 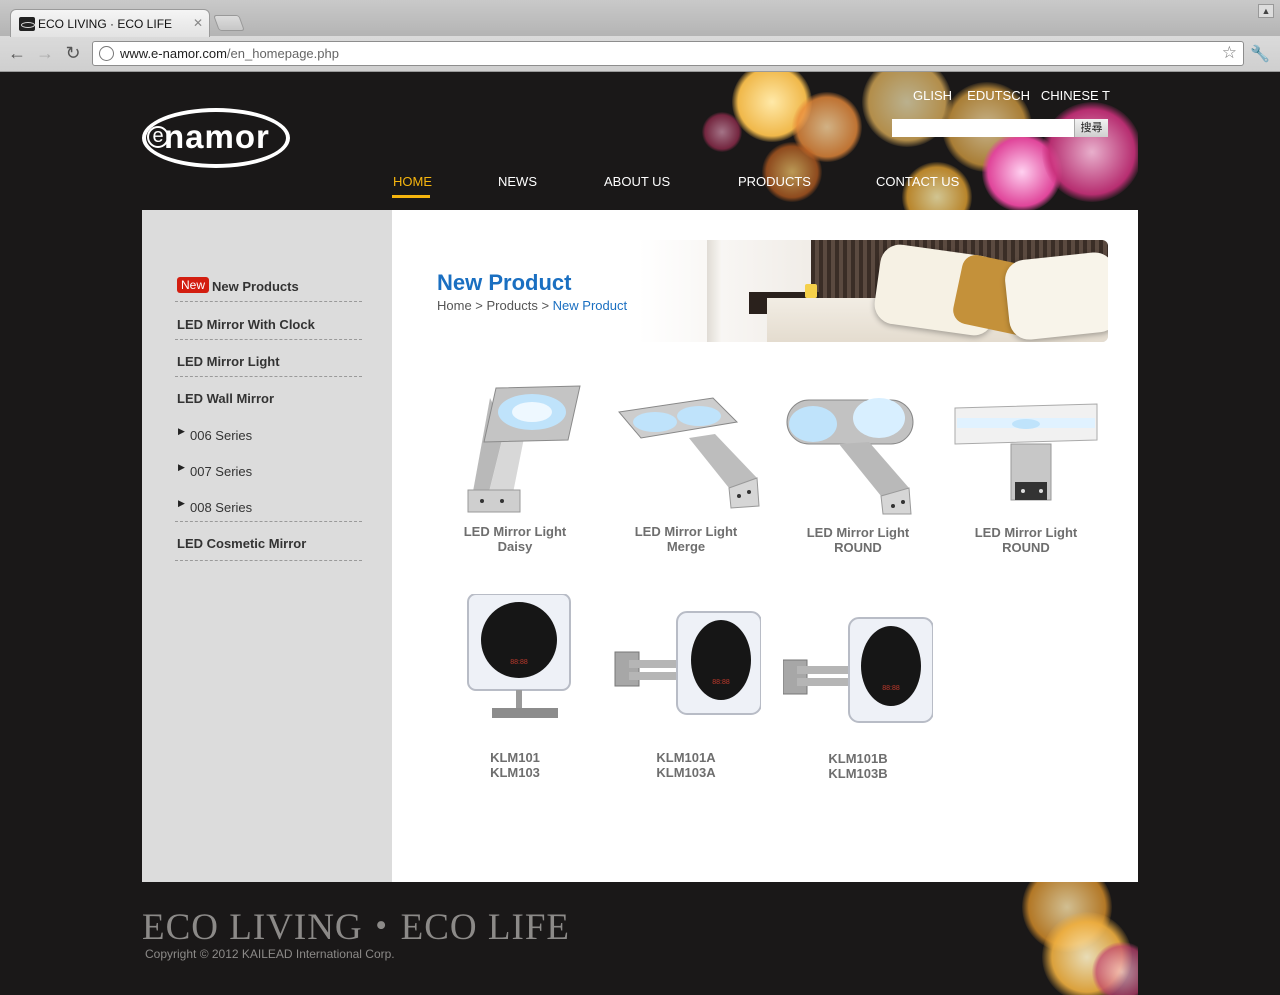 I want to click on sidebar-item-label: LED Cosmetic Mirror, so click(x=242, y=543).